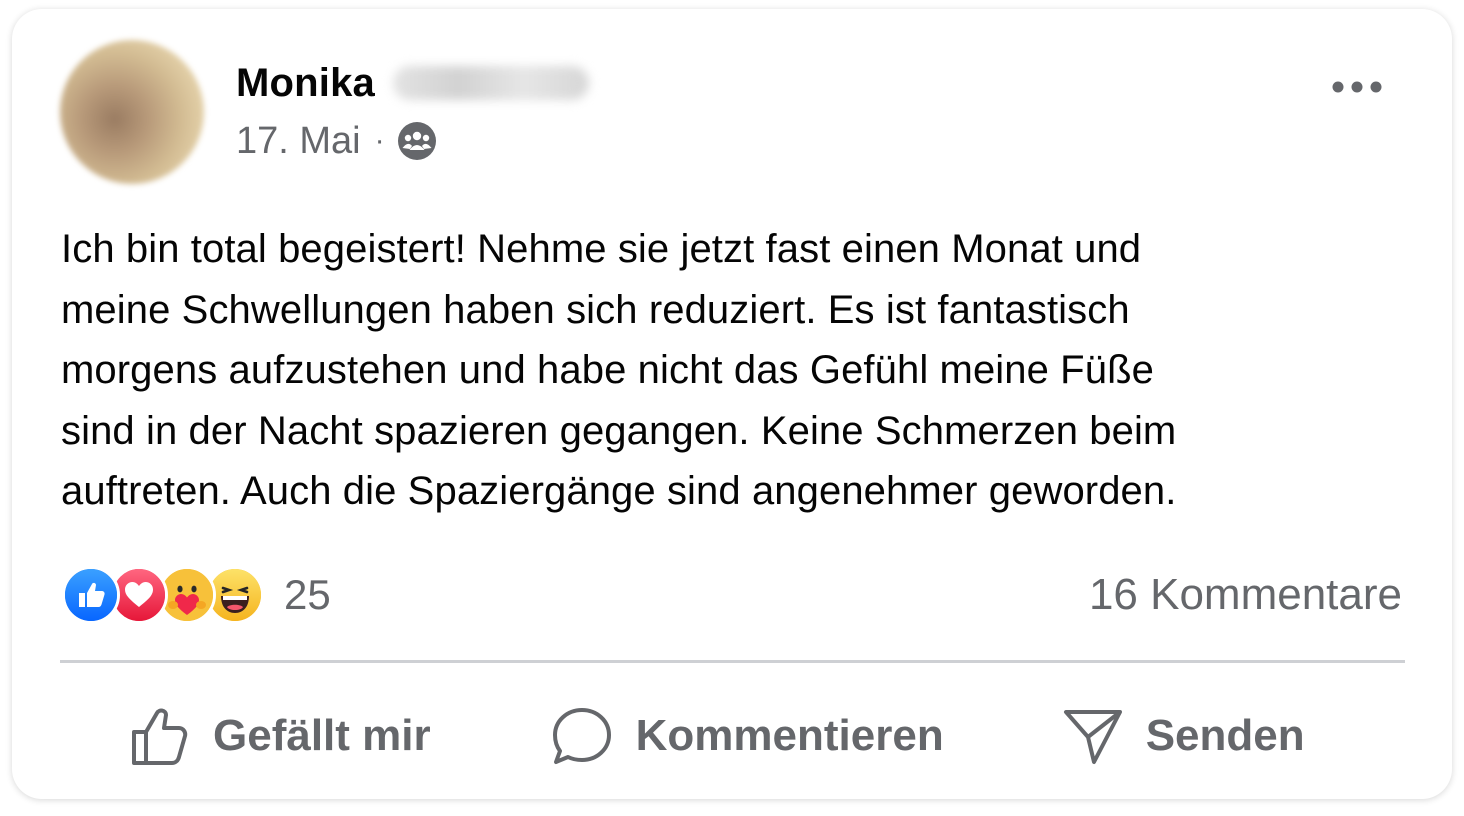  What do you see at coordinates (1225, 735) in the screenshot?
I see `send-label: Senden` at bounding box center [1225, 735].